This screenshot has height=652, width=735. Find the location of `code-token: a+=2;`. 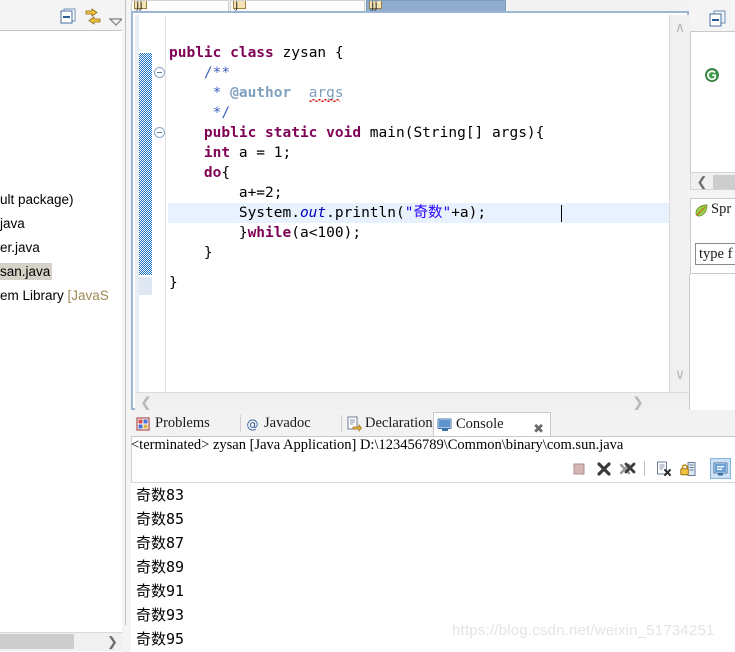

code-token: a+=2; is located at coordinates (226, 193).